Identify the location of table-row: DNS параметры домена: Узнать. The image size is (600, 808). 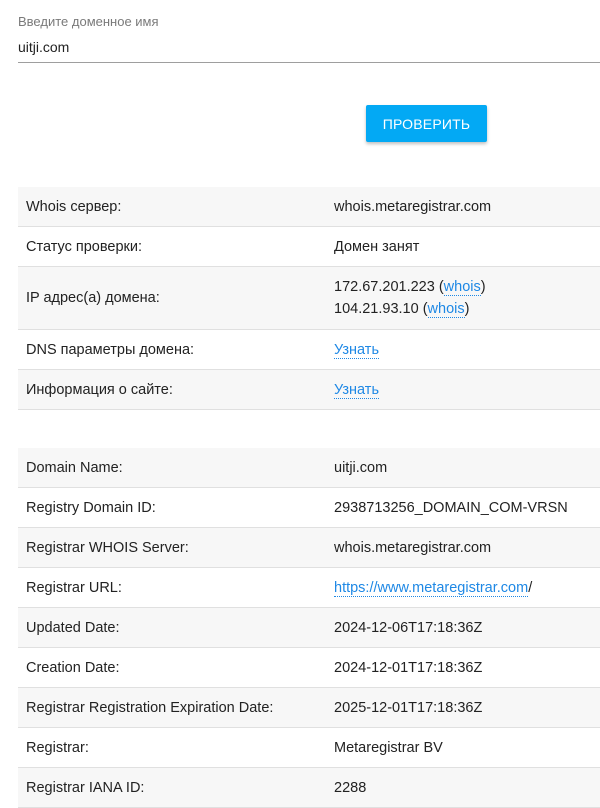
(309, 349).